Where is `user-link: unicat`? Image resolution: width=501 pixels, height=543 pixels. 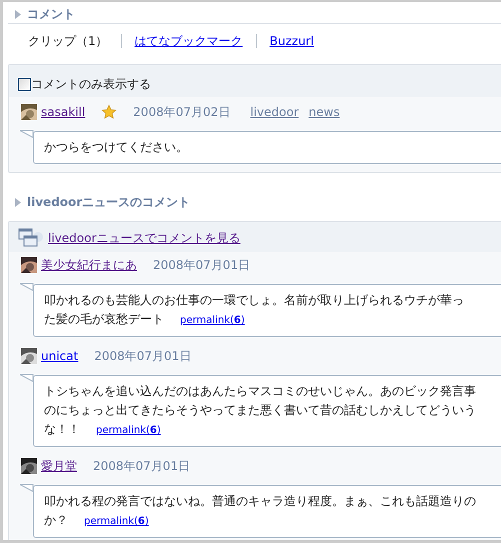 user-link: unicat is located at coordinates (59, 356).